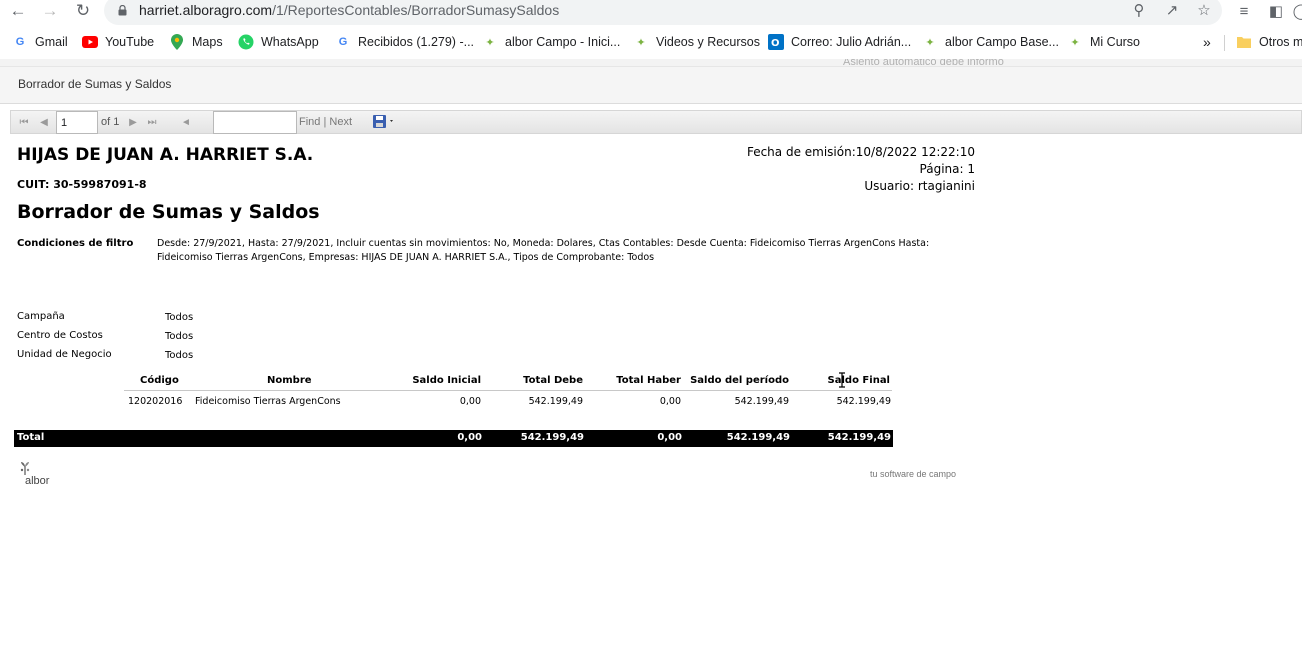  Describe the element at coordinates (51, 42) in the screenshot. I see `bookmark-label: Gmail` at that location.